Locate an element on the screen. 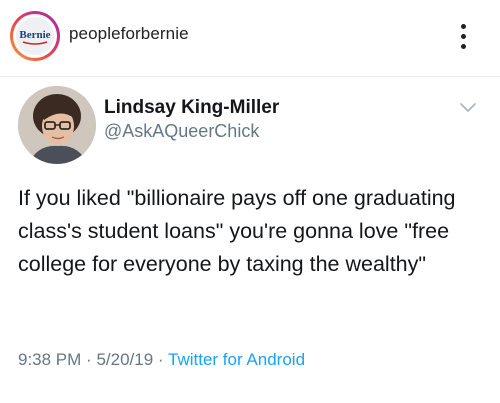 Image resolution: width=500 pixels, height=403 pixels. bernie-logo-graphic: Bernie is located at coordinates (35, 36).